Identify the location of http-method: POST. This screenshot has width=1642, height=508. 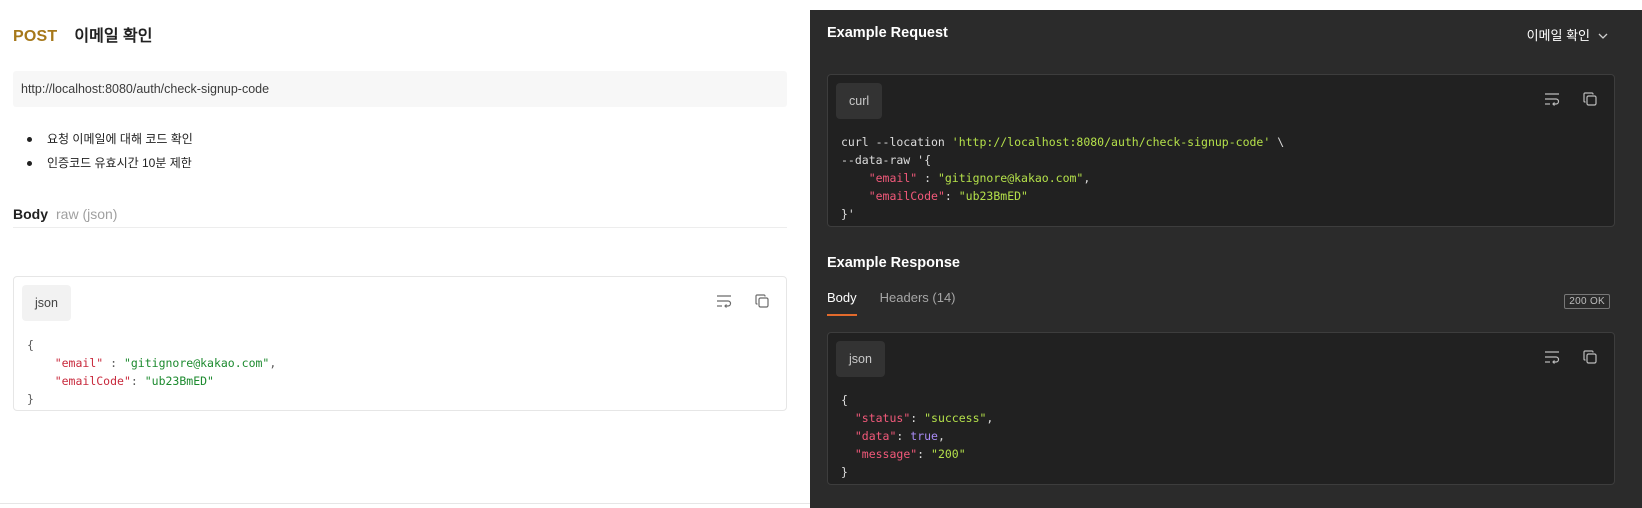
(35, 36).